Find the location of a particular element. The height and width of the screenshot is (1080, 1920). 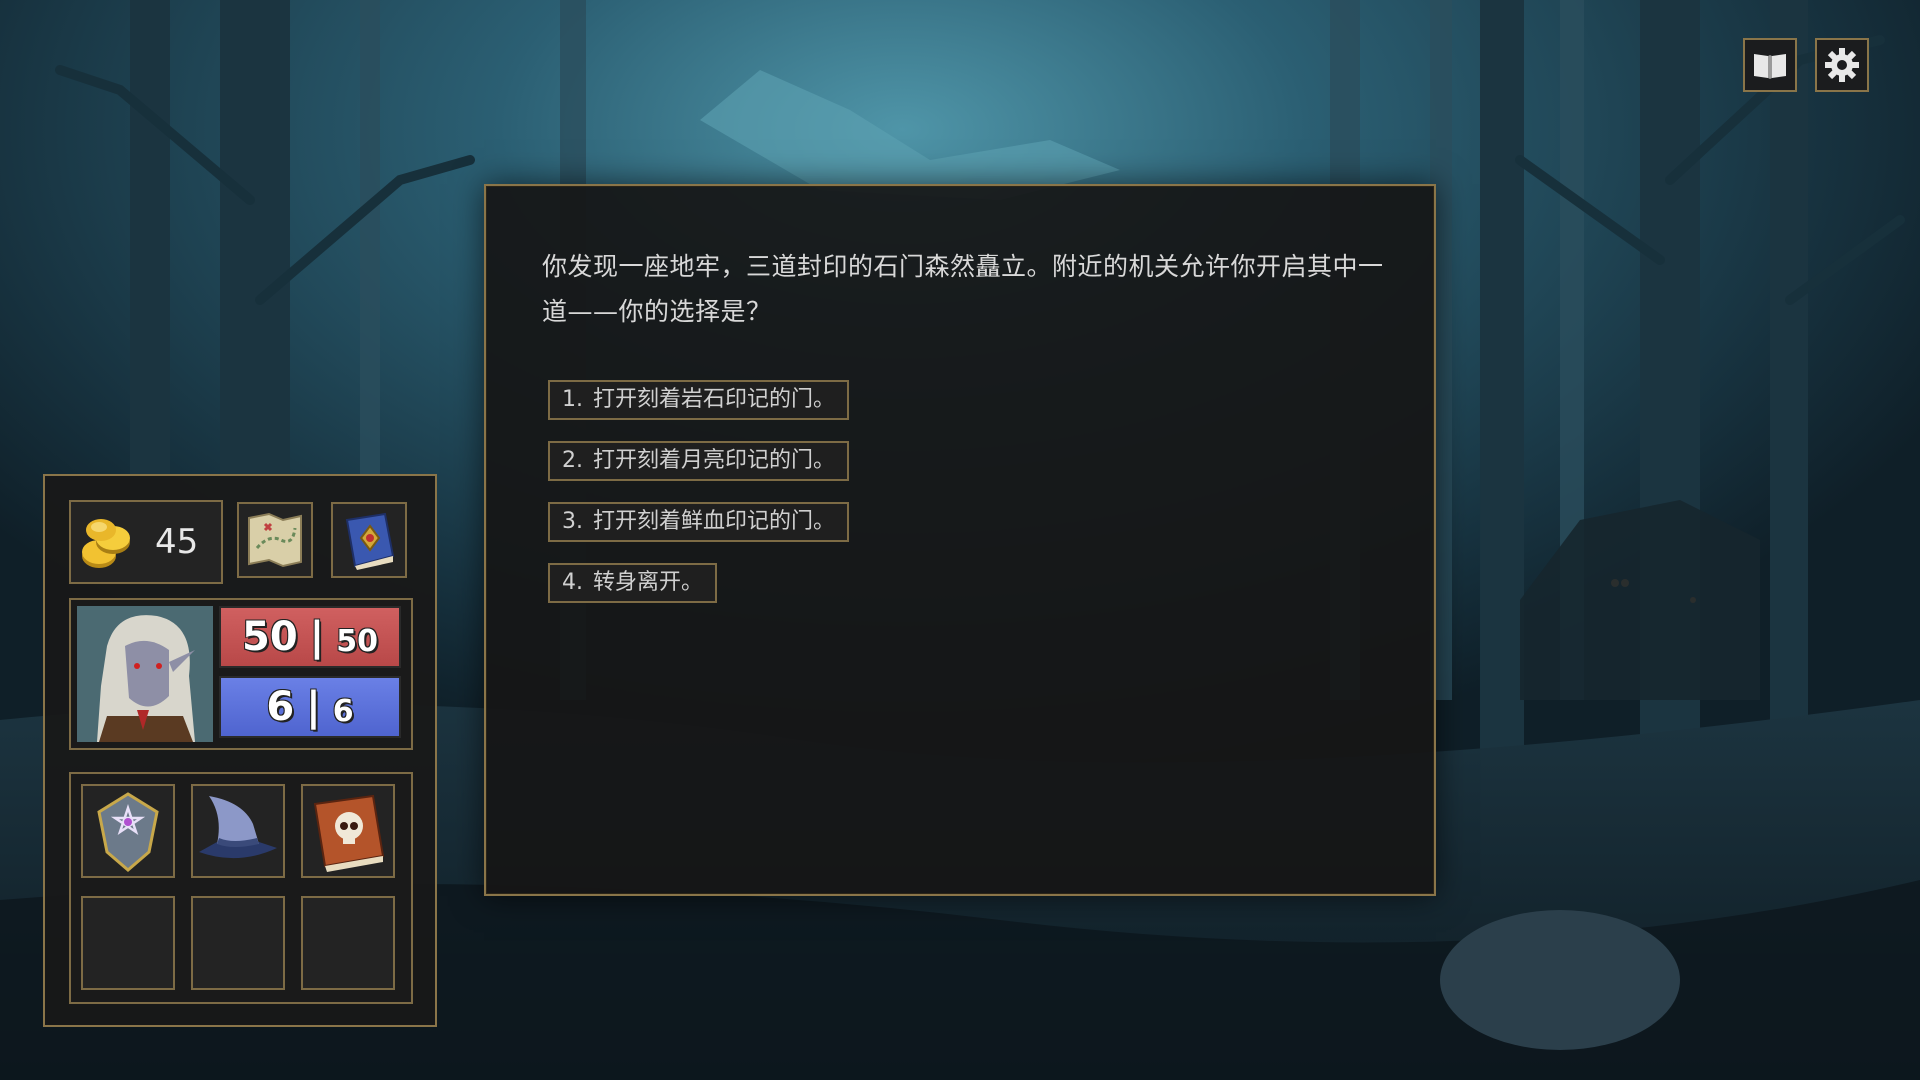

settings-button is located at coordinates (1842, 65).